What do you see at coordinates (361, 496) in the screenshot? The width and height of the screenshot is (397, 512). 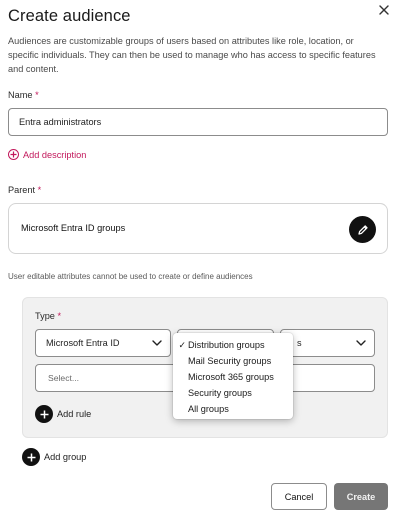 I see `create-button: Create` at bounding box center [361, 496].